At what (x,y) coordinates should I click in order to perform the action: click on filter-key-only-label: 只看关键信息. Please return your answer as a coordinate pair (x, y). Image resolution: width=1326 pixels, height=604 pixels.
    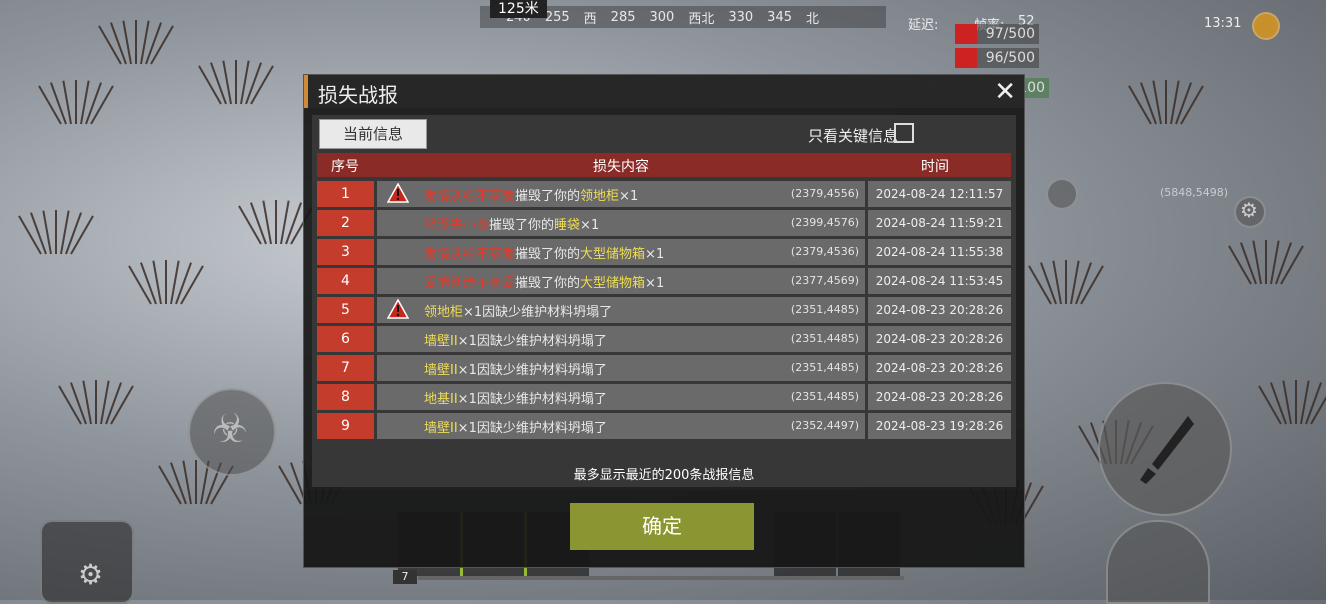
    Looking at the image, I should click on (852, 136).